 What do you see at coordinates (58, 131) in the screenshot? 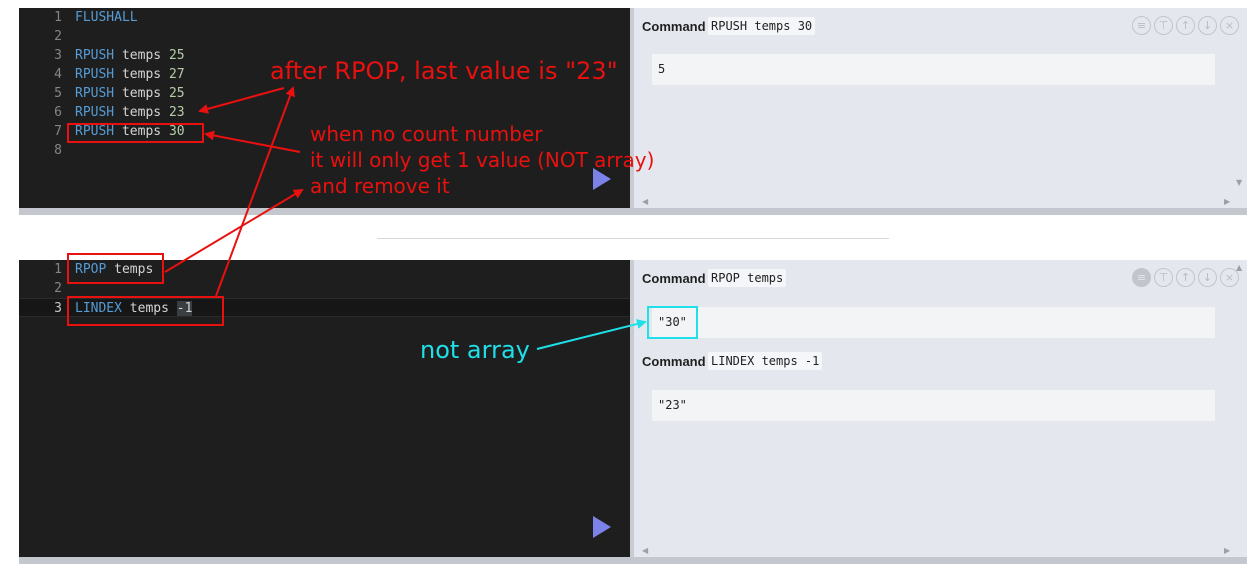
I see `line-number: 7` at bounding box center [58, 131].